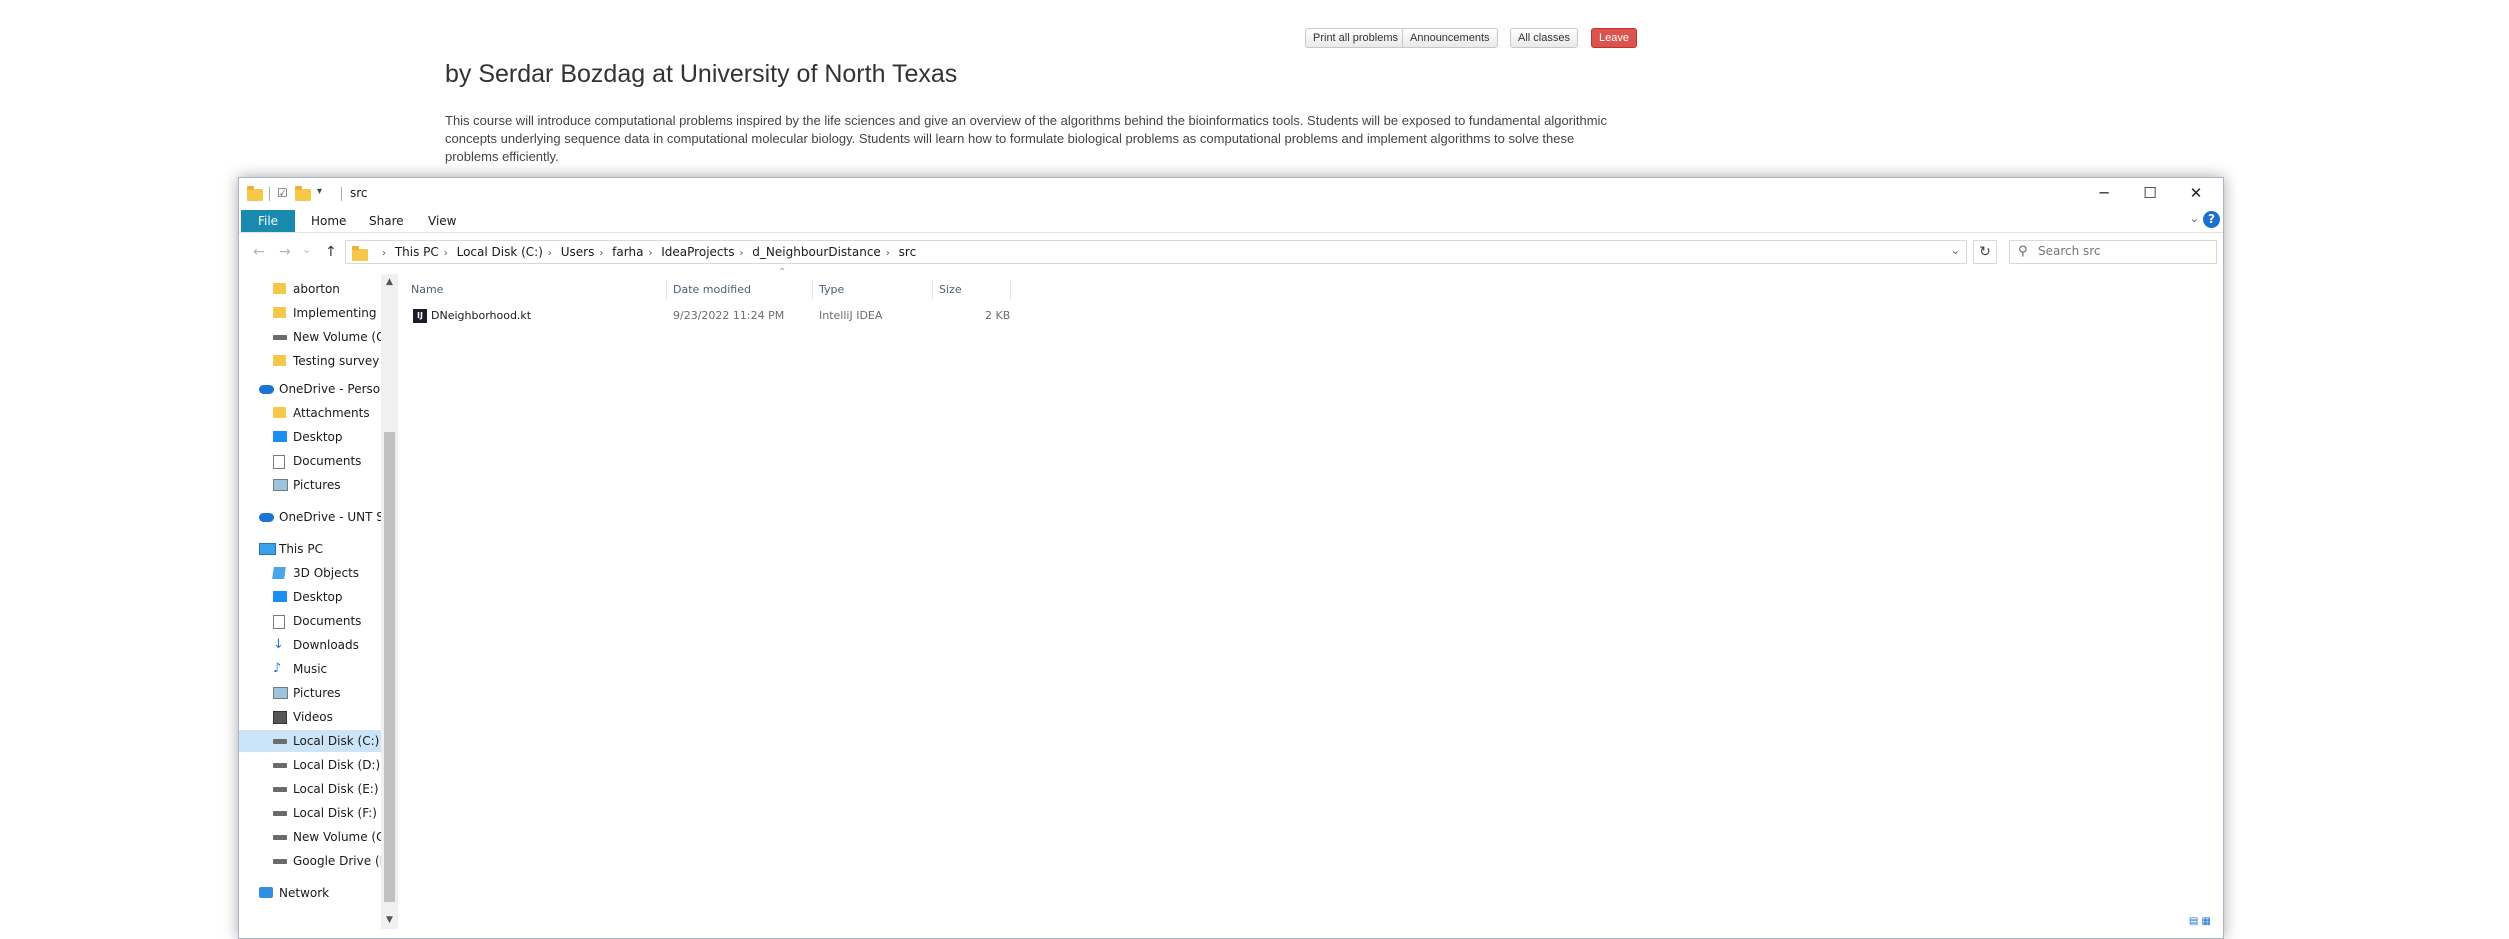 The height and width of the screenshot is (939, 2509). What do you see at coordinates (280, 596) in the screenshot?
I see `desktop-icon` at bounding box center [280, 596].